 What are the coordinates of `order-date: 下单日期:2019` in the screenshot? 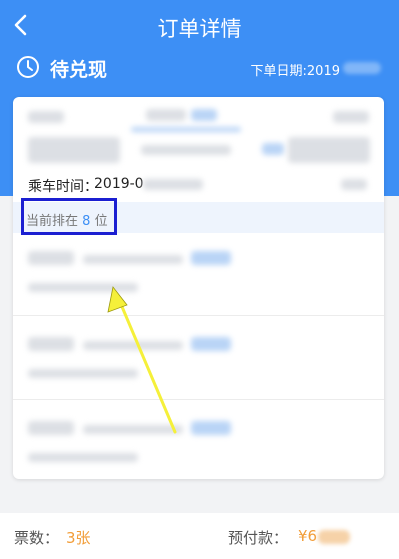 It's located at (295, 71).